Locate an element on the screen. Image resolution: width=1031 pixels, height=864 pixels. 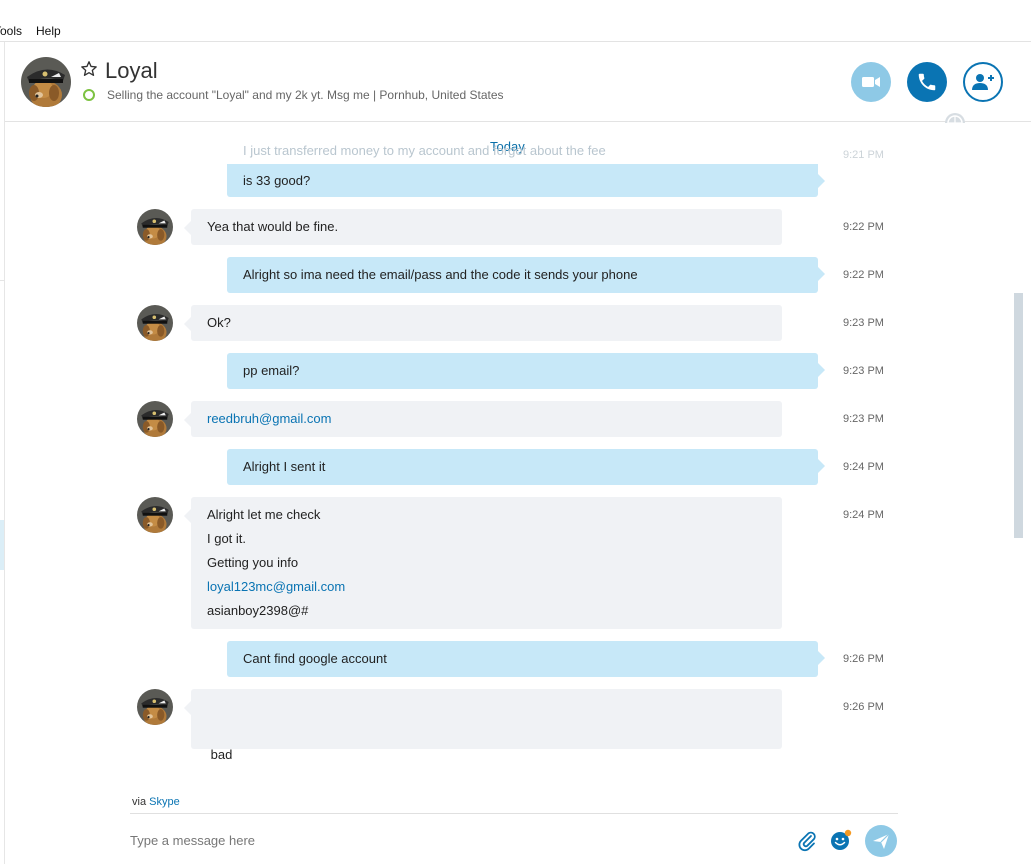
menu-bar: Tools Help is located at coordinates (515, 21).